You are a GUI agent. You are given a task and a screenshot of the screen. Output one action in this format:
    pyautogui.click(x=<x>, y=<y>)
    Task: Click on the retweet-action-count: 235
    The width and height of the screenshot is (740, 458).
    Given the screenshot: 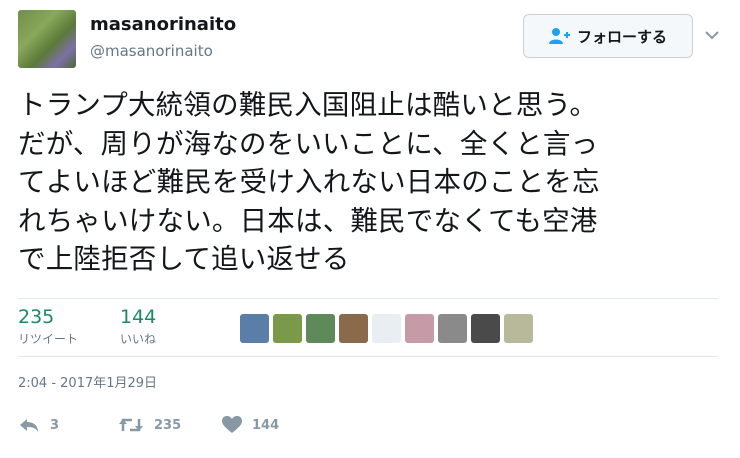 What is the action you would take?
    pyautogui.click(x=168, y=425)
    